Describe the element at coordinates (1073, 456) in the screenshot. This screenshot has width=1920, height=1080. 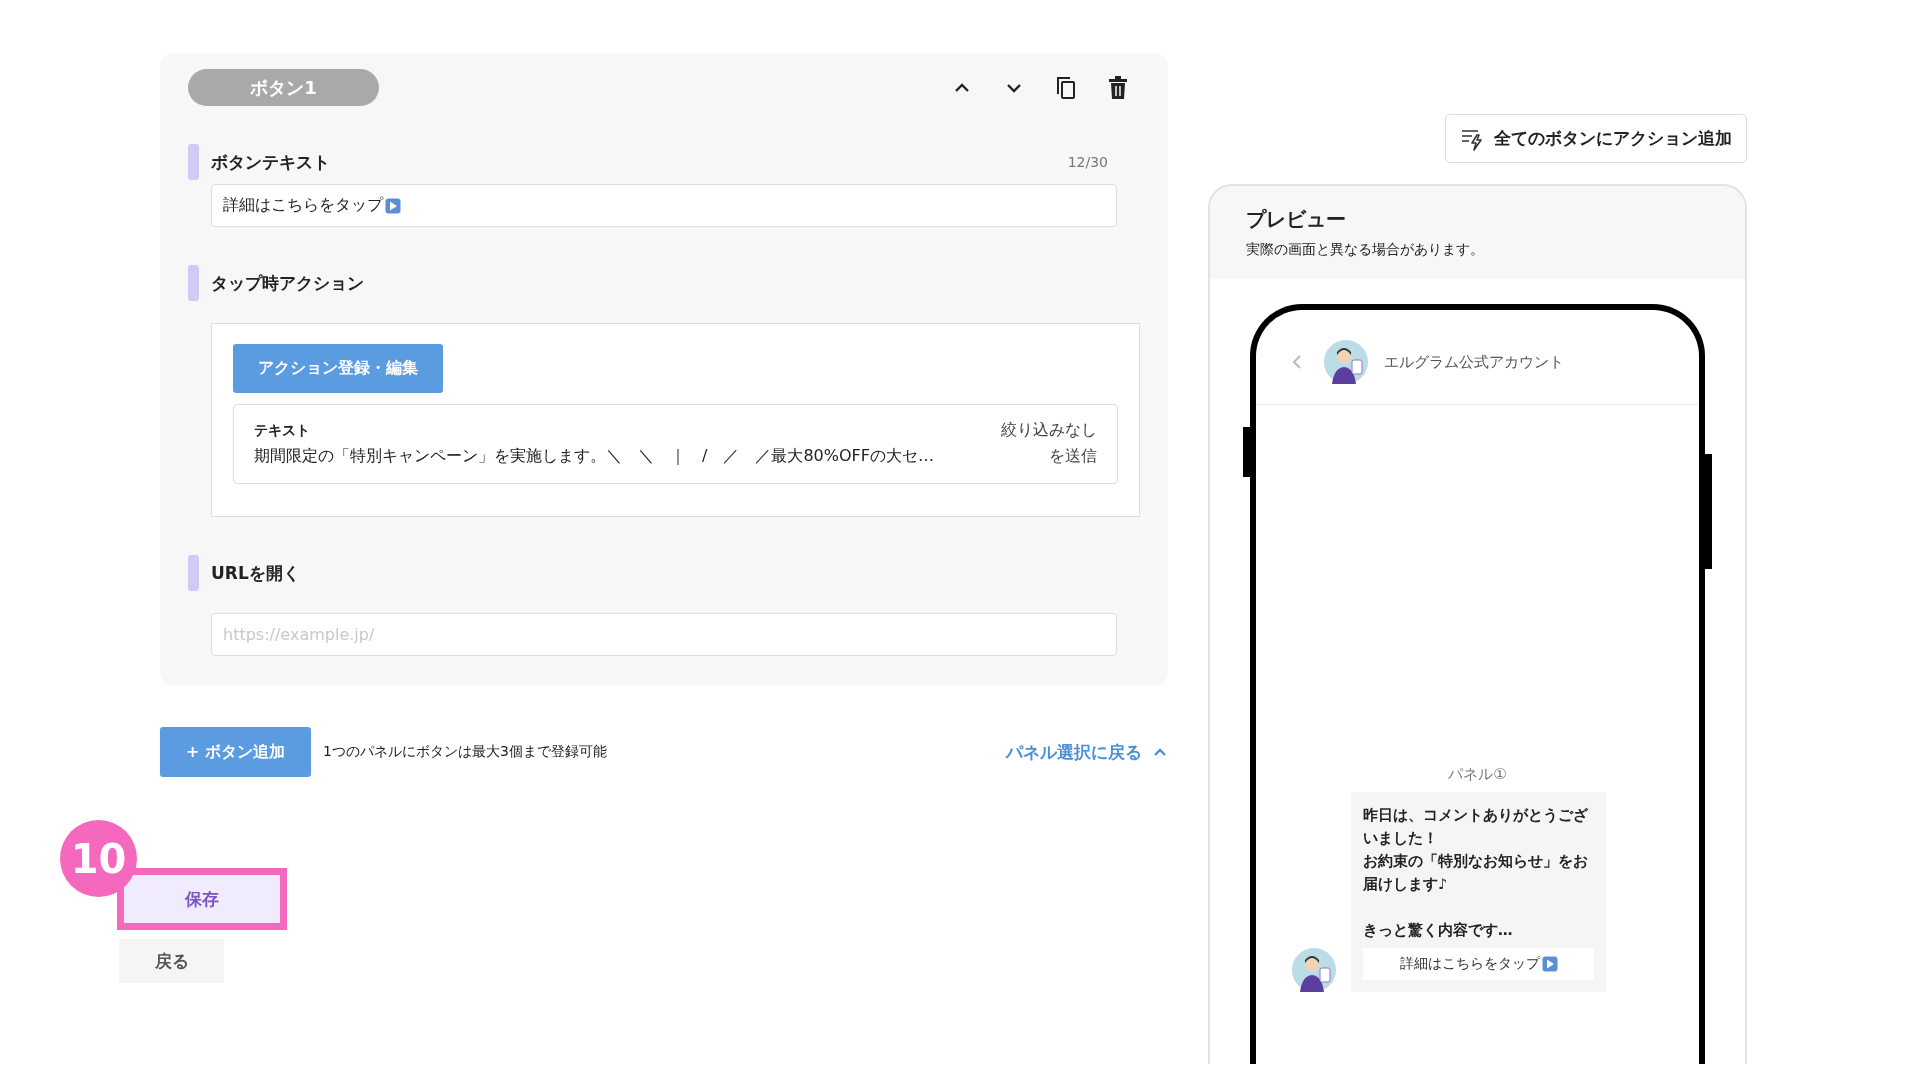
I see `action-suffix: を送信` at that location.